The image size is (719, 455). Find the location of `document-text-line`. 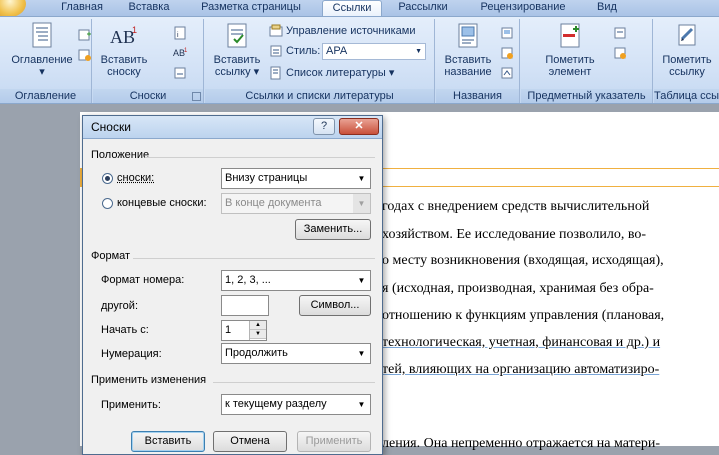

document-text-line is located at coordinates (550, 398).